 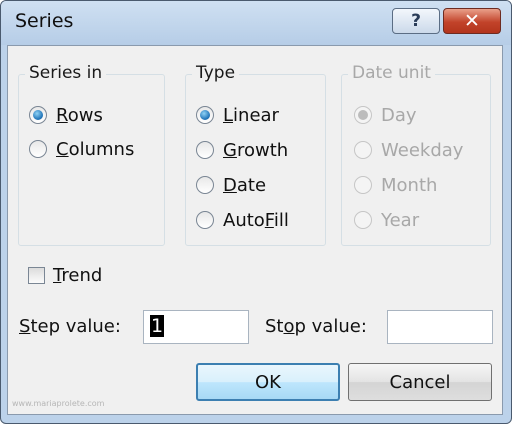 I want to click on radio-date: Date, so click(x=231, y=185).